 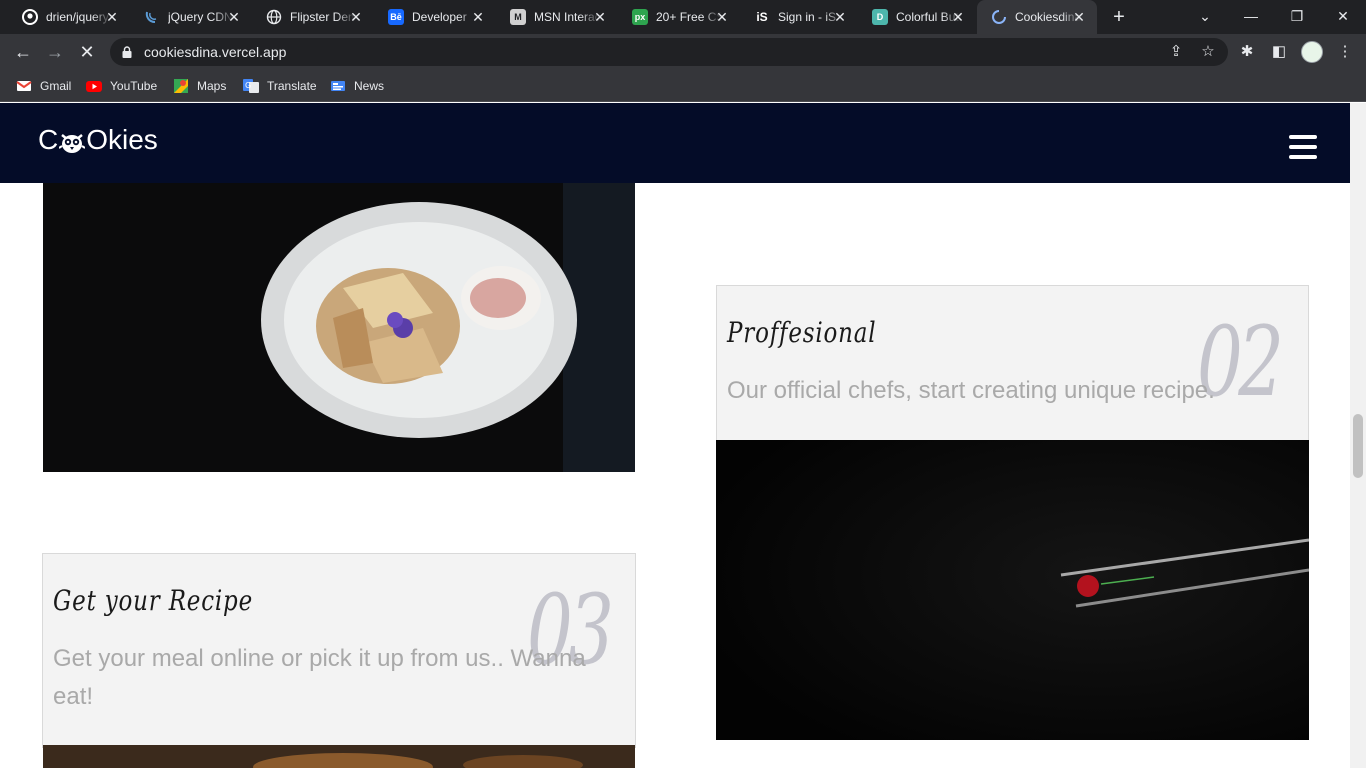 What do you see at coordinates (683, 86) in the screenshot?
I see `bookmarks-bar: Gmail YouTube Maps G Translate News` at bounding box center [683, 86].